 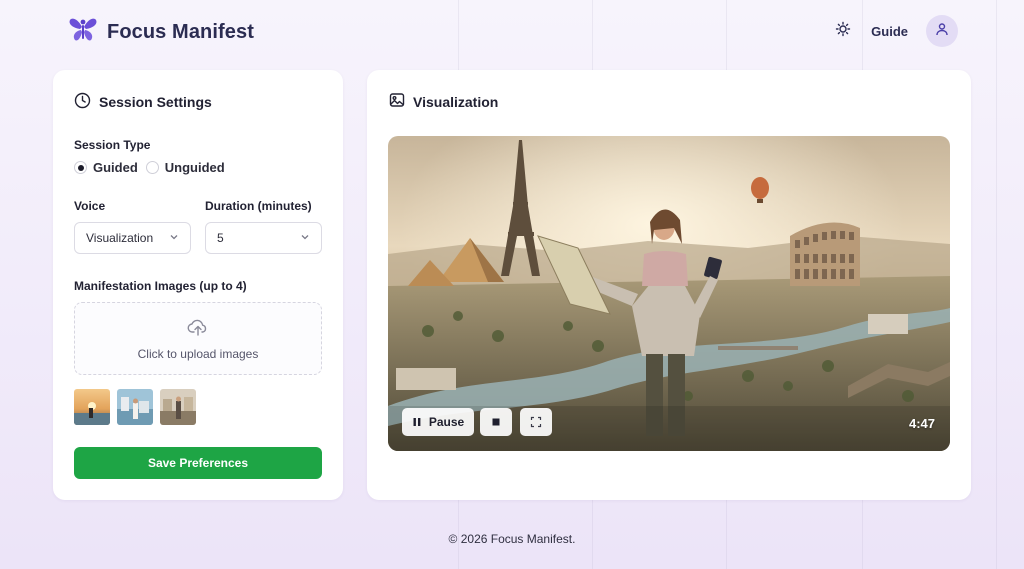 I want to click on brand: Focus Manifest, so click(x=161, y=32).